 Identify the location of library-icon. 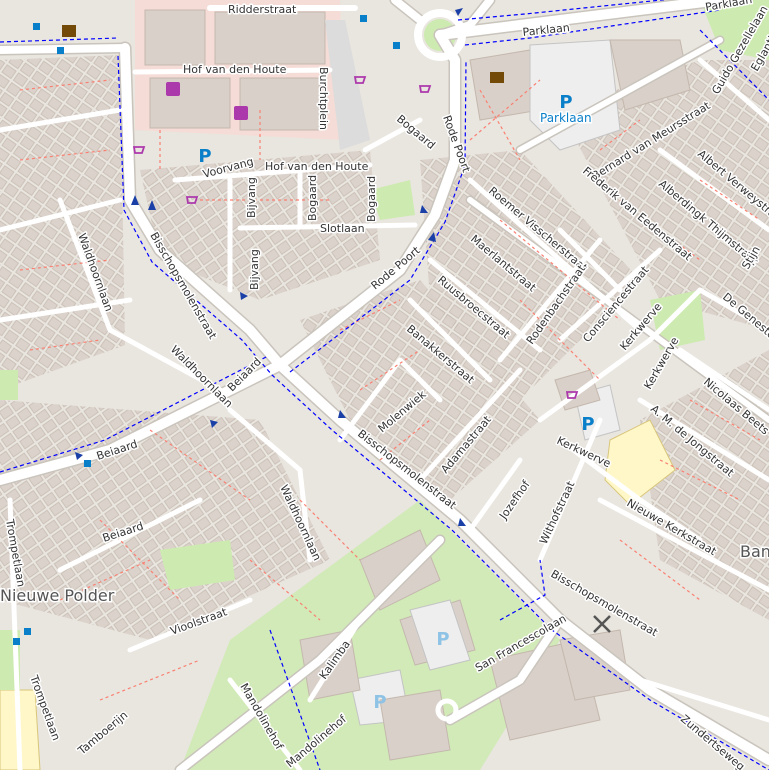
(497, 77).